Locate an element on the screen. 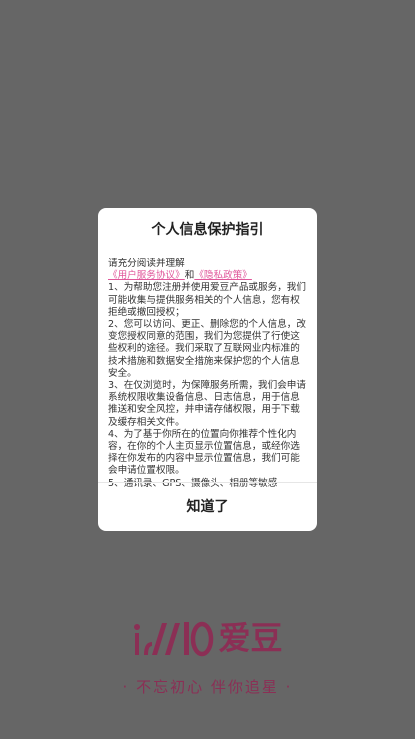 The image size is (415, 739). slogan-text: 不忘初心 伴你追星 is located at coordinates (207, 687).